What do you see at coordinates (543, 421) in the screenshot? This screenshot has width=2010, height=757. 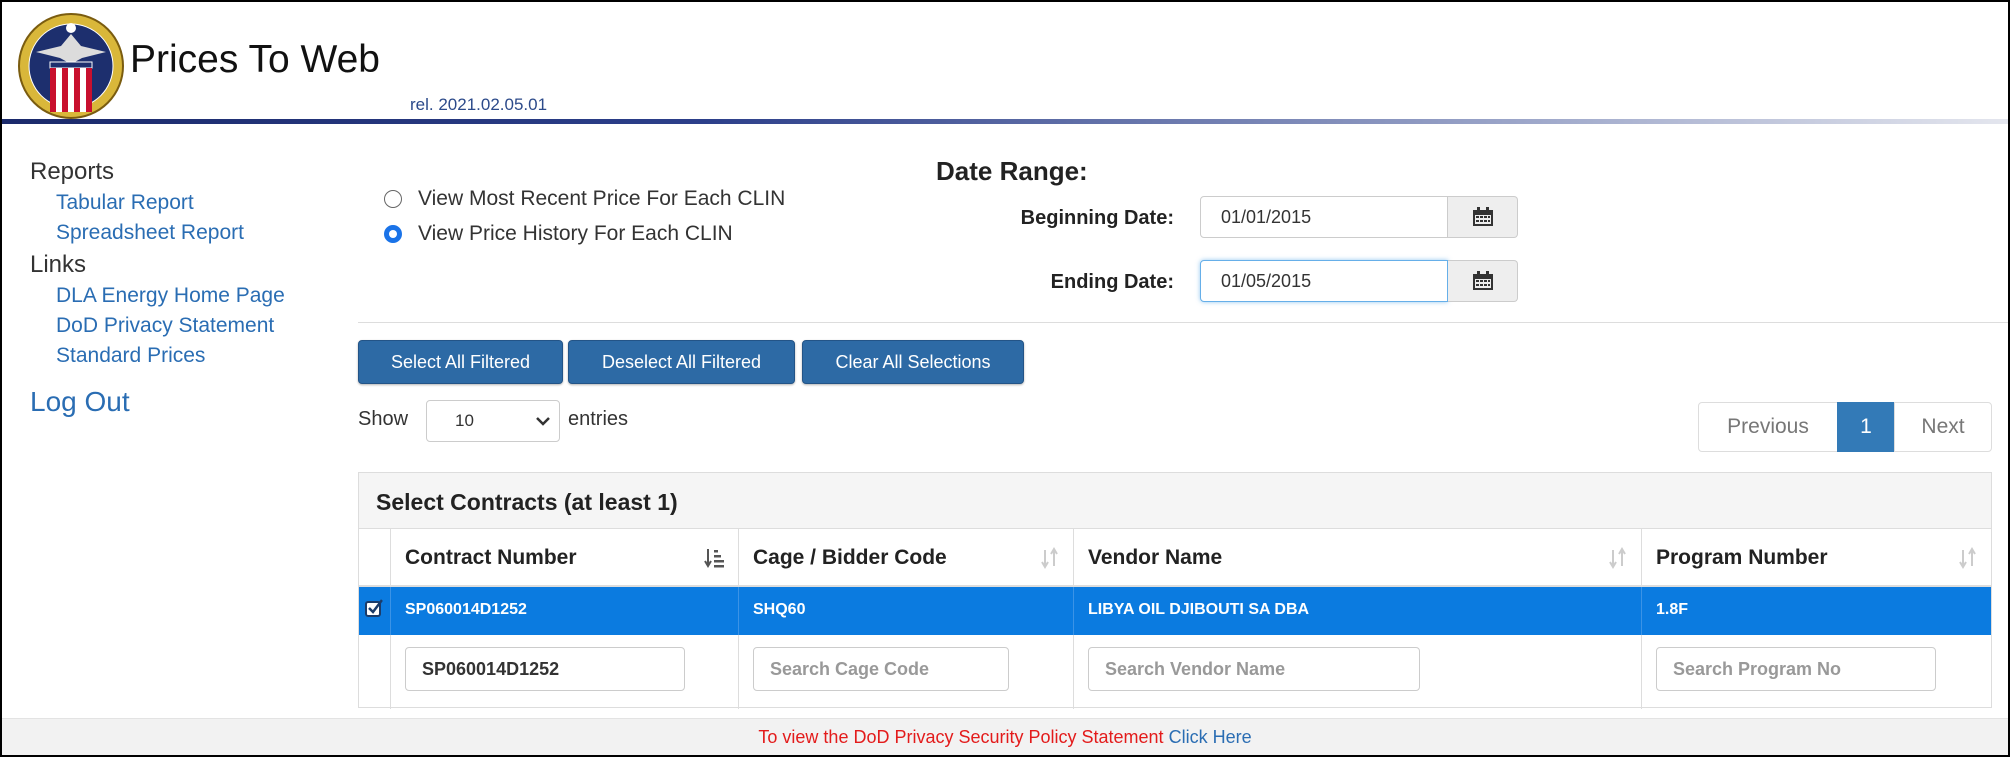 I see `chevron-down-icon` at bounding box center [543, 421].